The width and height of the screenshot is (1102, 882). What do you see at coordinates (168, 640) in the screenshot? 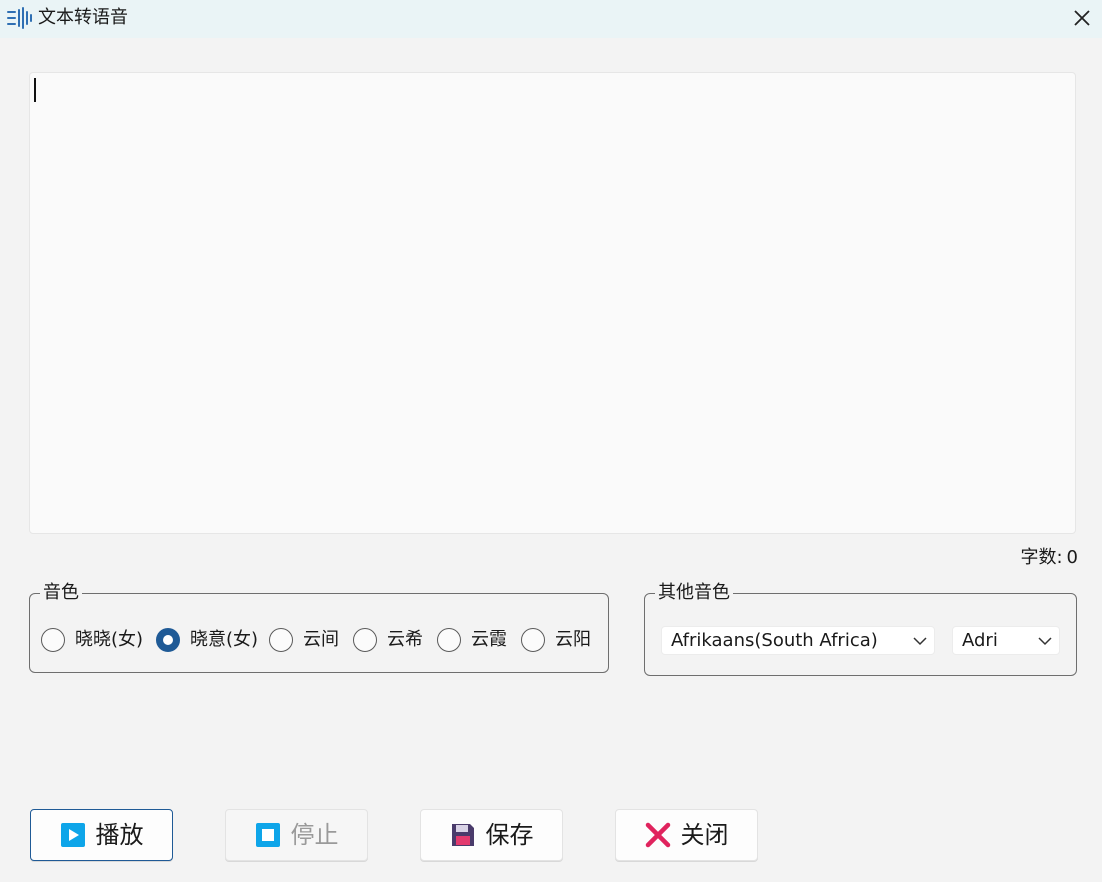
I see `radio-button-checked` at bounding box center [168, 640].